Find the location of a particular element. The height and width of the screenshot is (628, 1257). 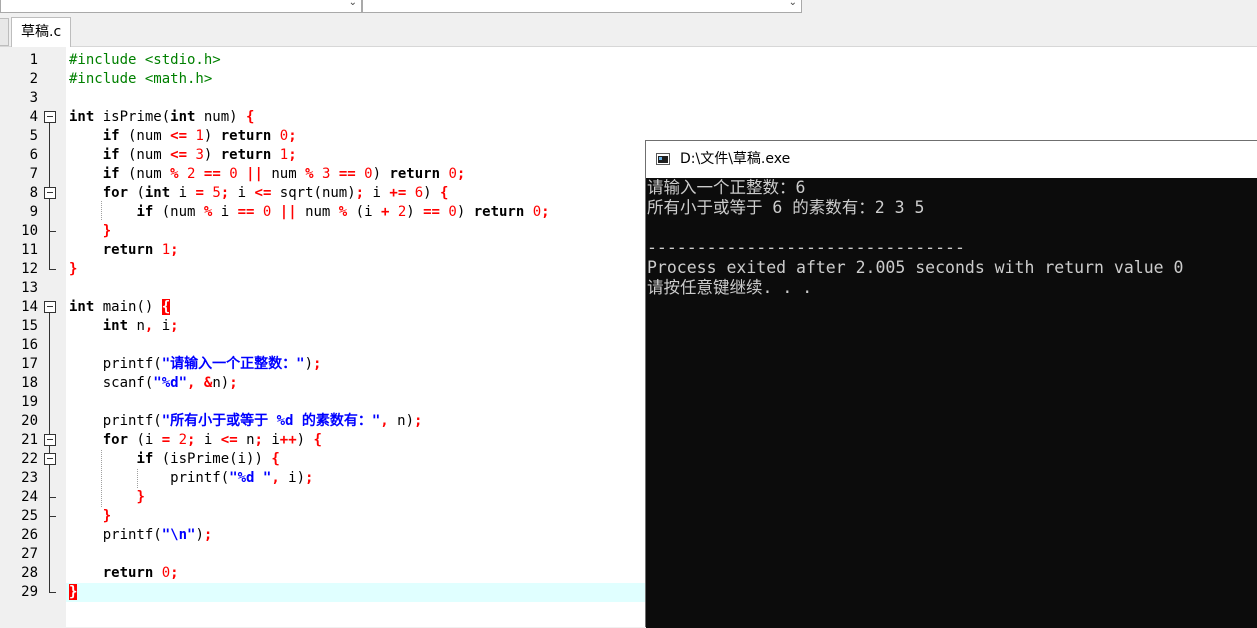

code-text: #include <math.h> is located at coordinates (141, 79).